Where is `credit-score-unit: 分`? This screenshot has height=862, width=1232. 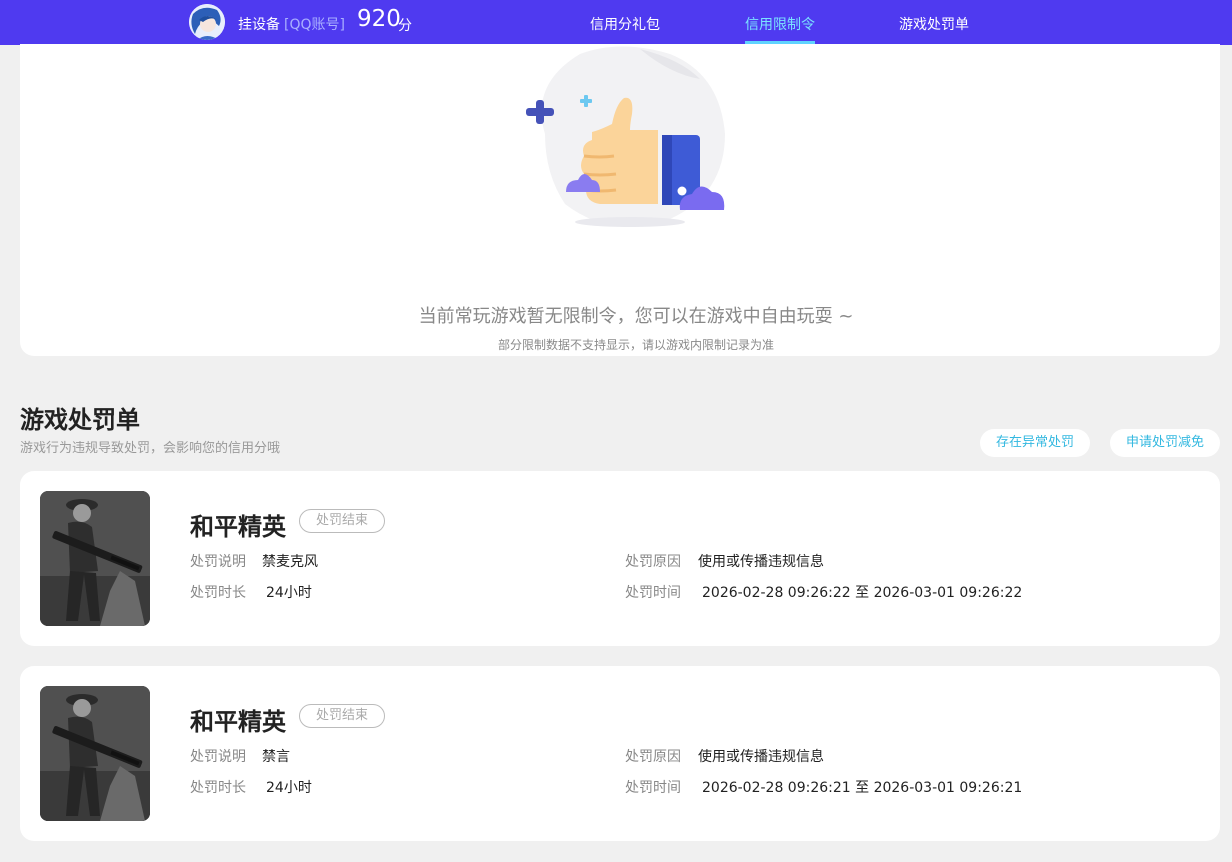 credit-score-unit: 分 is located at coordinates (405, 26).